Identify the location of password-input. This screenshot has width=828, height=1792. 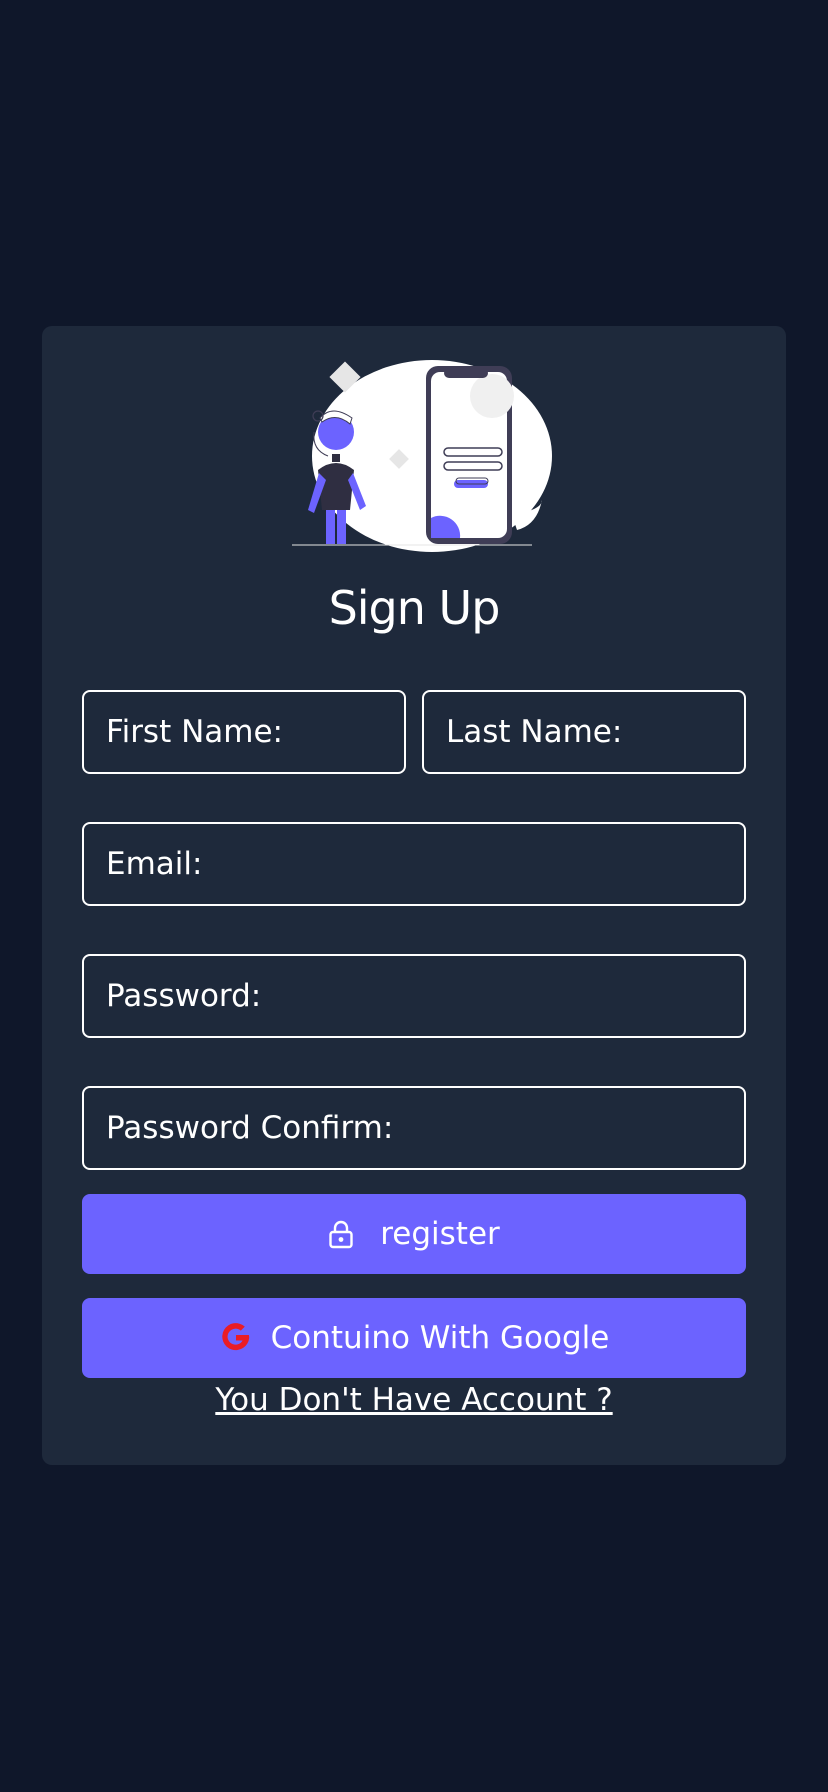
(414, 996).